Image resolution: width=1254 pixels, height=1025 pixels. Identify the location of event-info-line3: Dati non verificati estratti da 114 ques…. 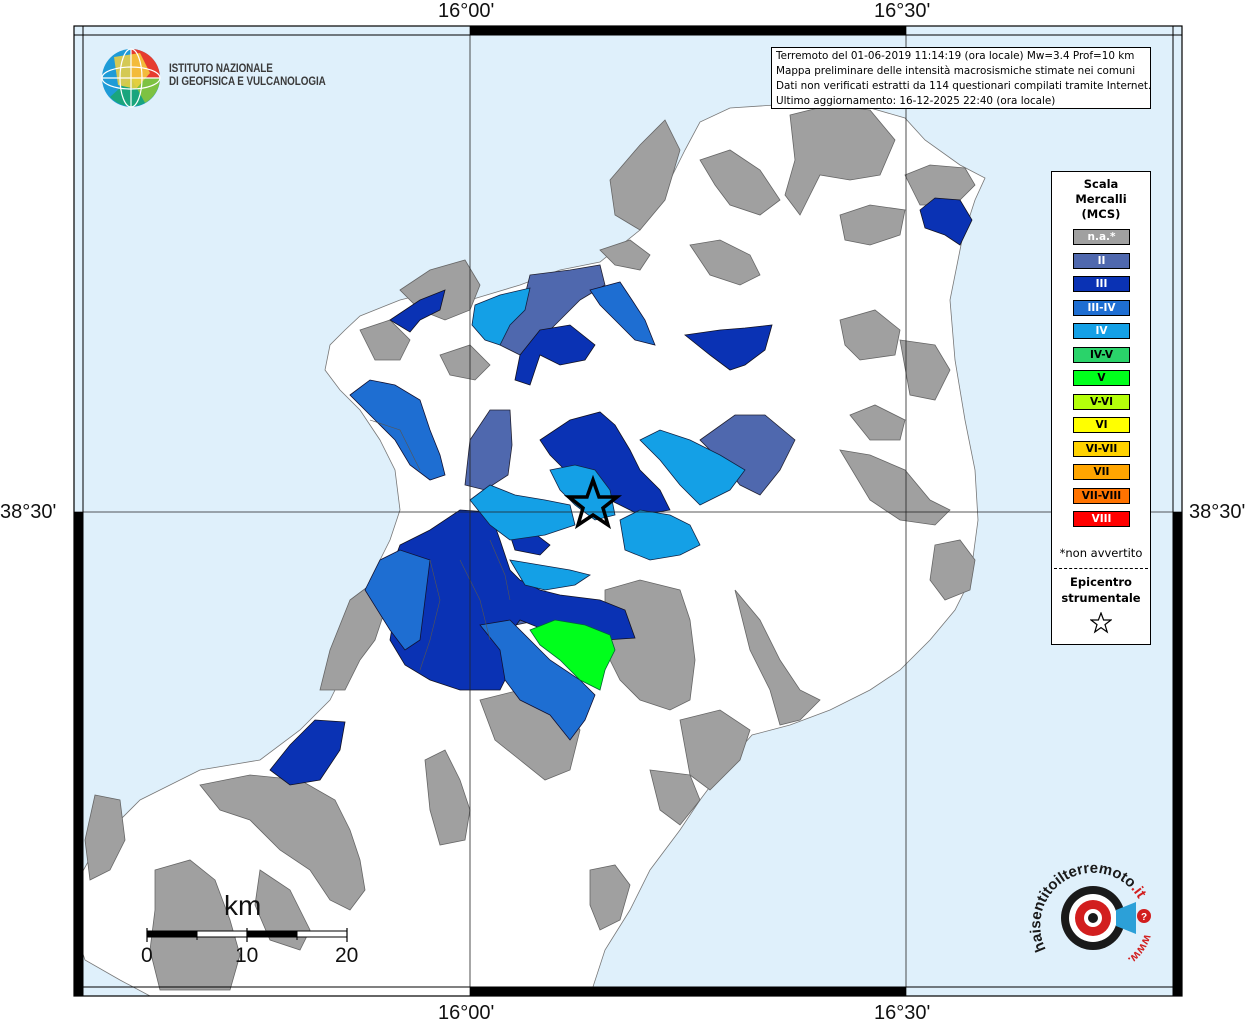
(964, 86).